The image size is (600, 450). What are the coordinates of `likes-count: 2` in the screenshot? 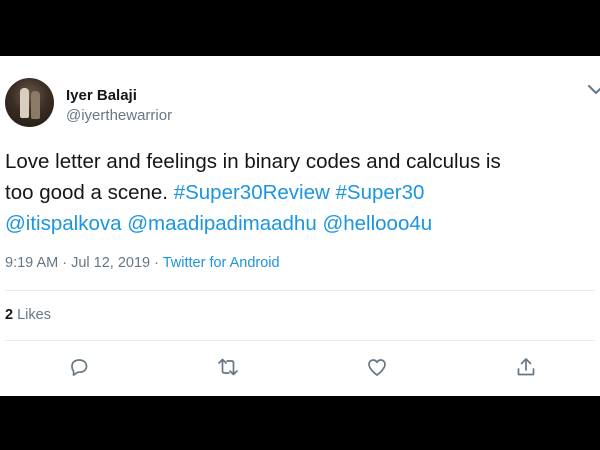 It's located at (9, 315).